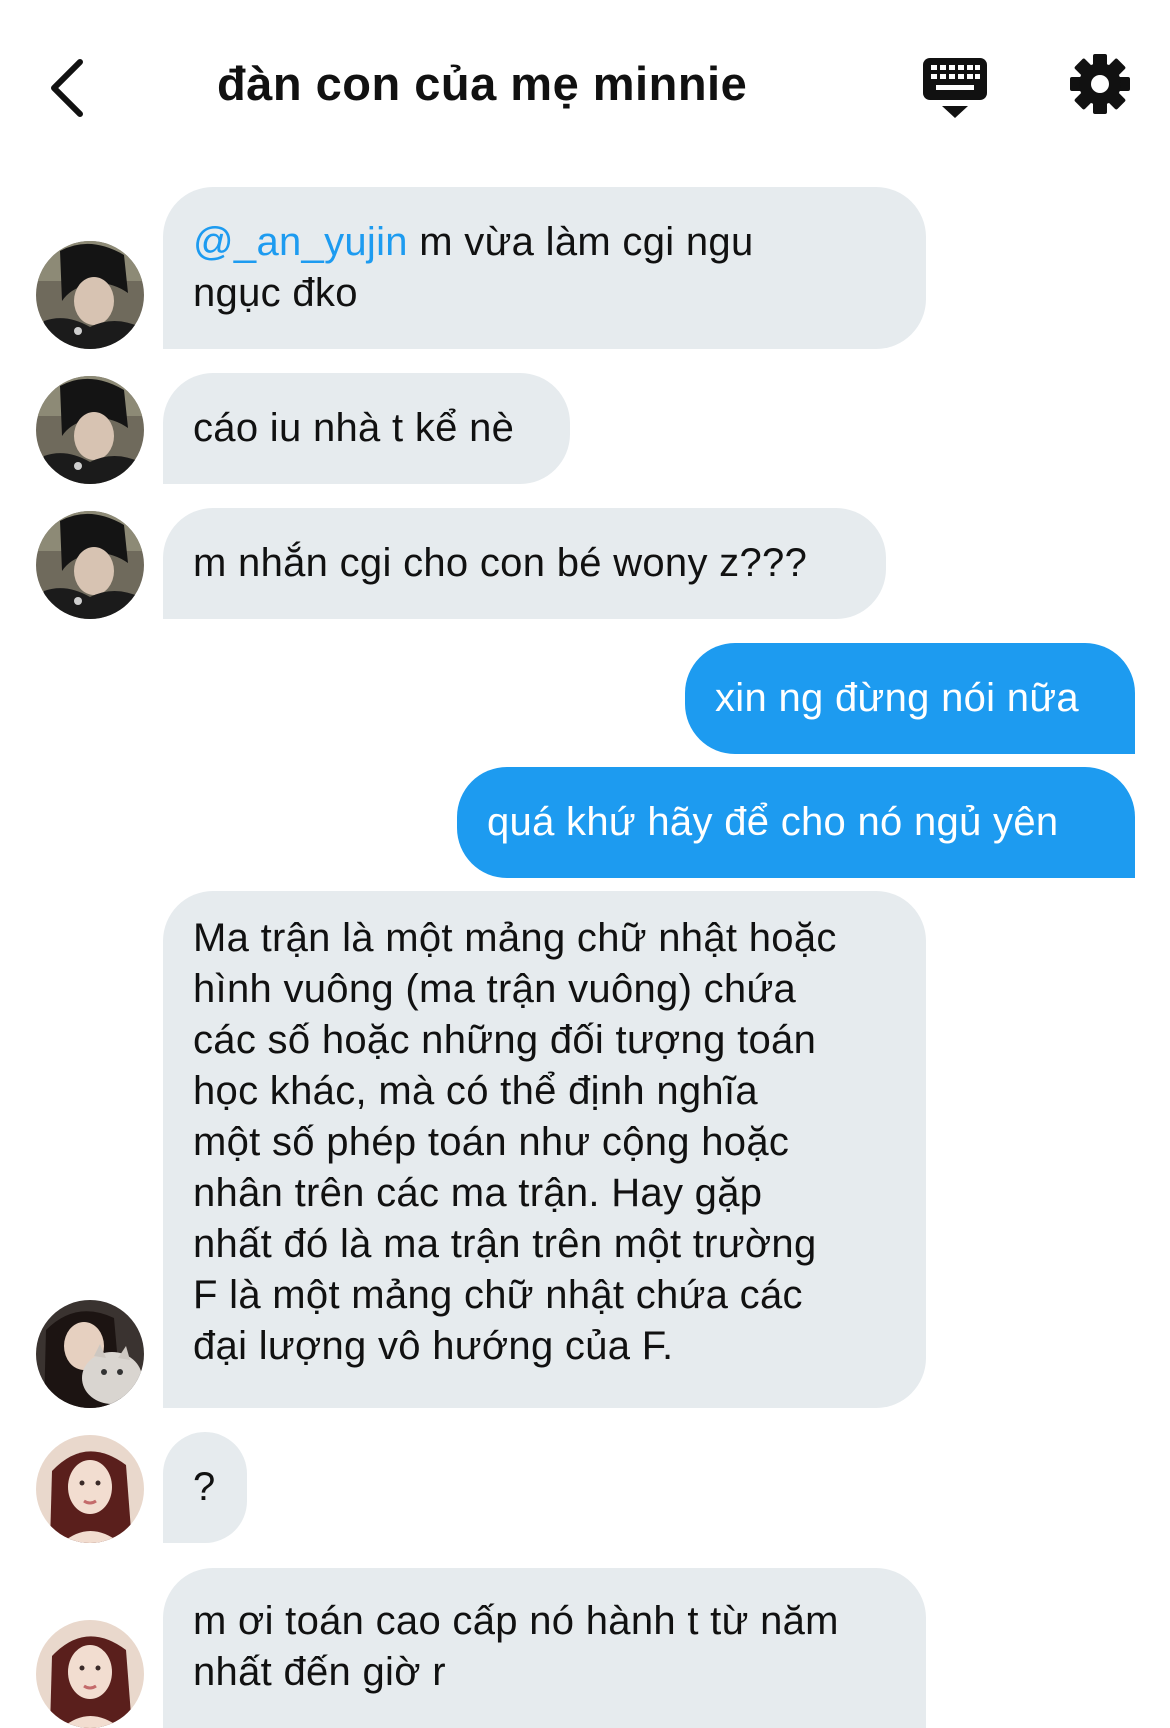 This screenshot has height=1728, width=1170. What do you see at coordinates (773, 822) in the screenshot?
I see `message-text: quá khứ hãy để cho nó ngủ yên` at bounding box center [773, 822].